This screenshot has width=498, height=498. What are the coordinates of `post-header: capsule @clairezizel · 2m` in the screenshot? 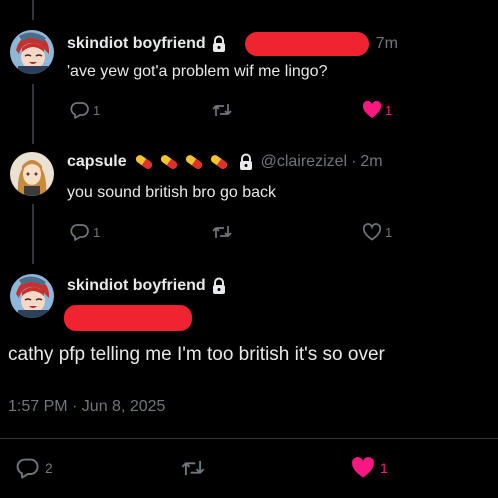 It's located at (225, 162).